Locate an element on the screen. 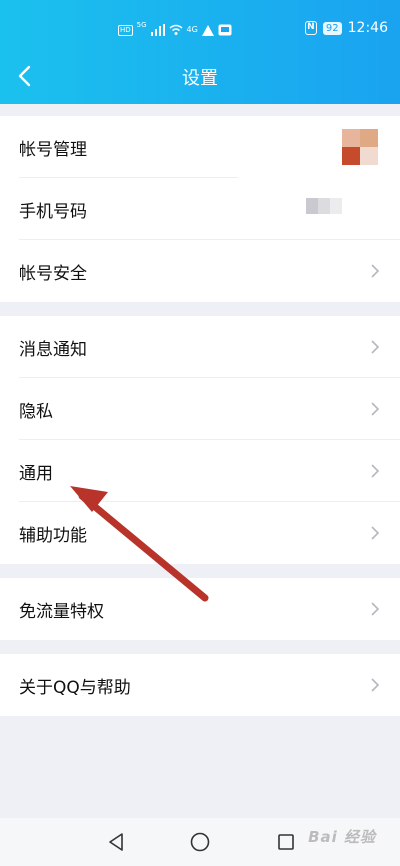 The width and height of the screenshot is (400, 866). wifi-icon is located at coordinates (176, 29).